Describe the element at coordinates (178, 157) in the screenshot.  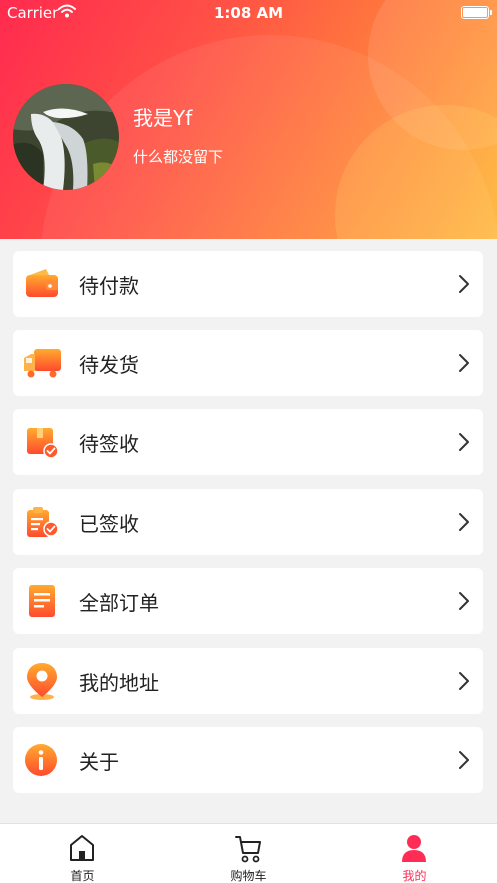
I see `user-bio: 什么都没留下` at that location.